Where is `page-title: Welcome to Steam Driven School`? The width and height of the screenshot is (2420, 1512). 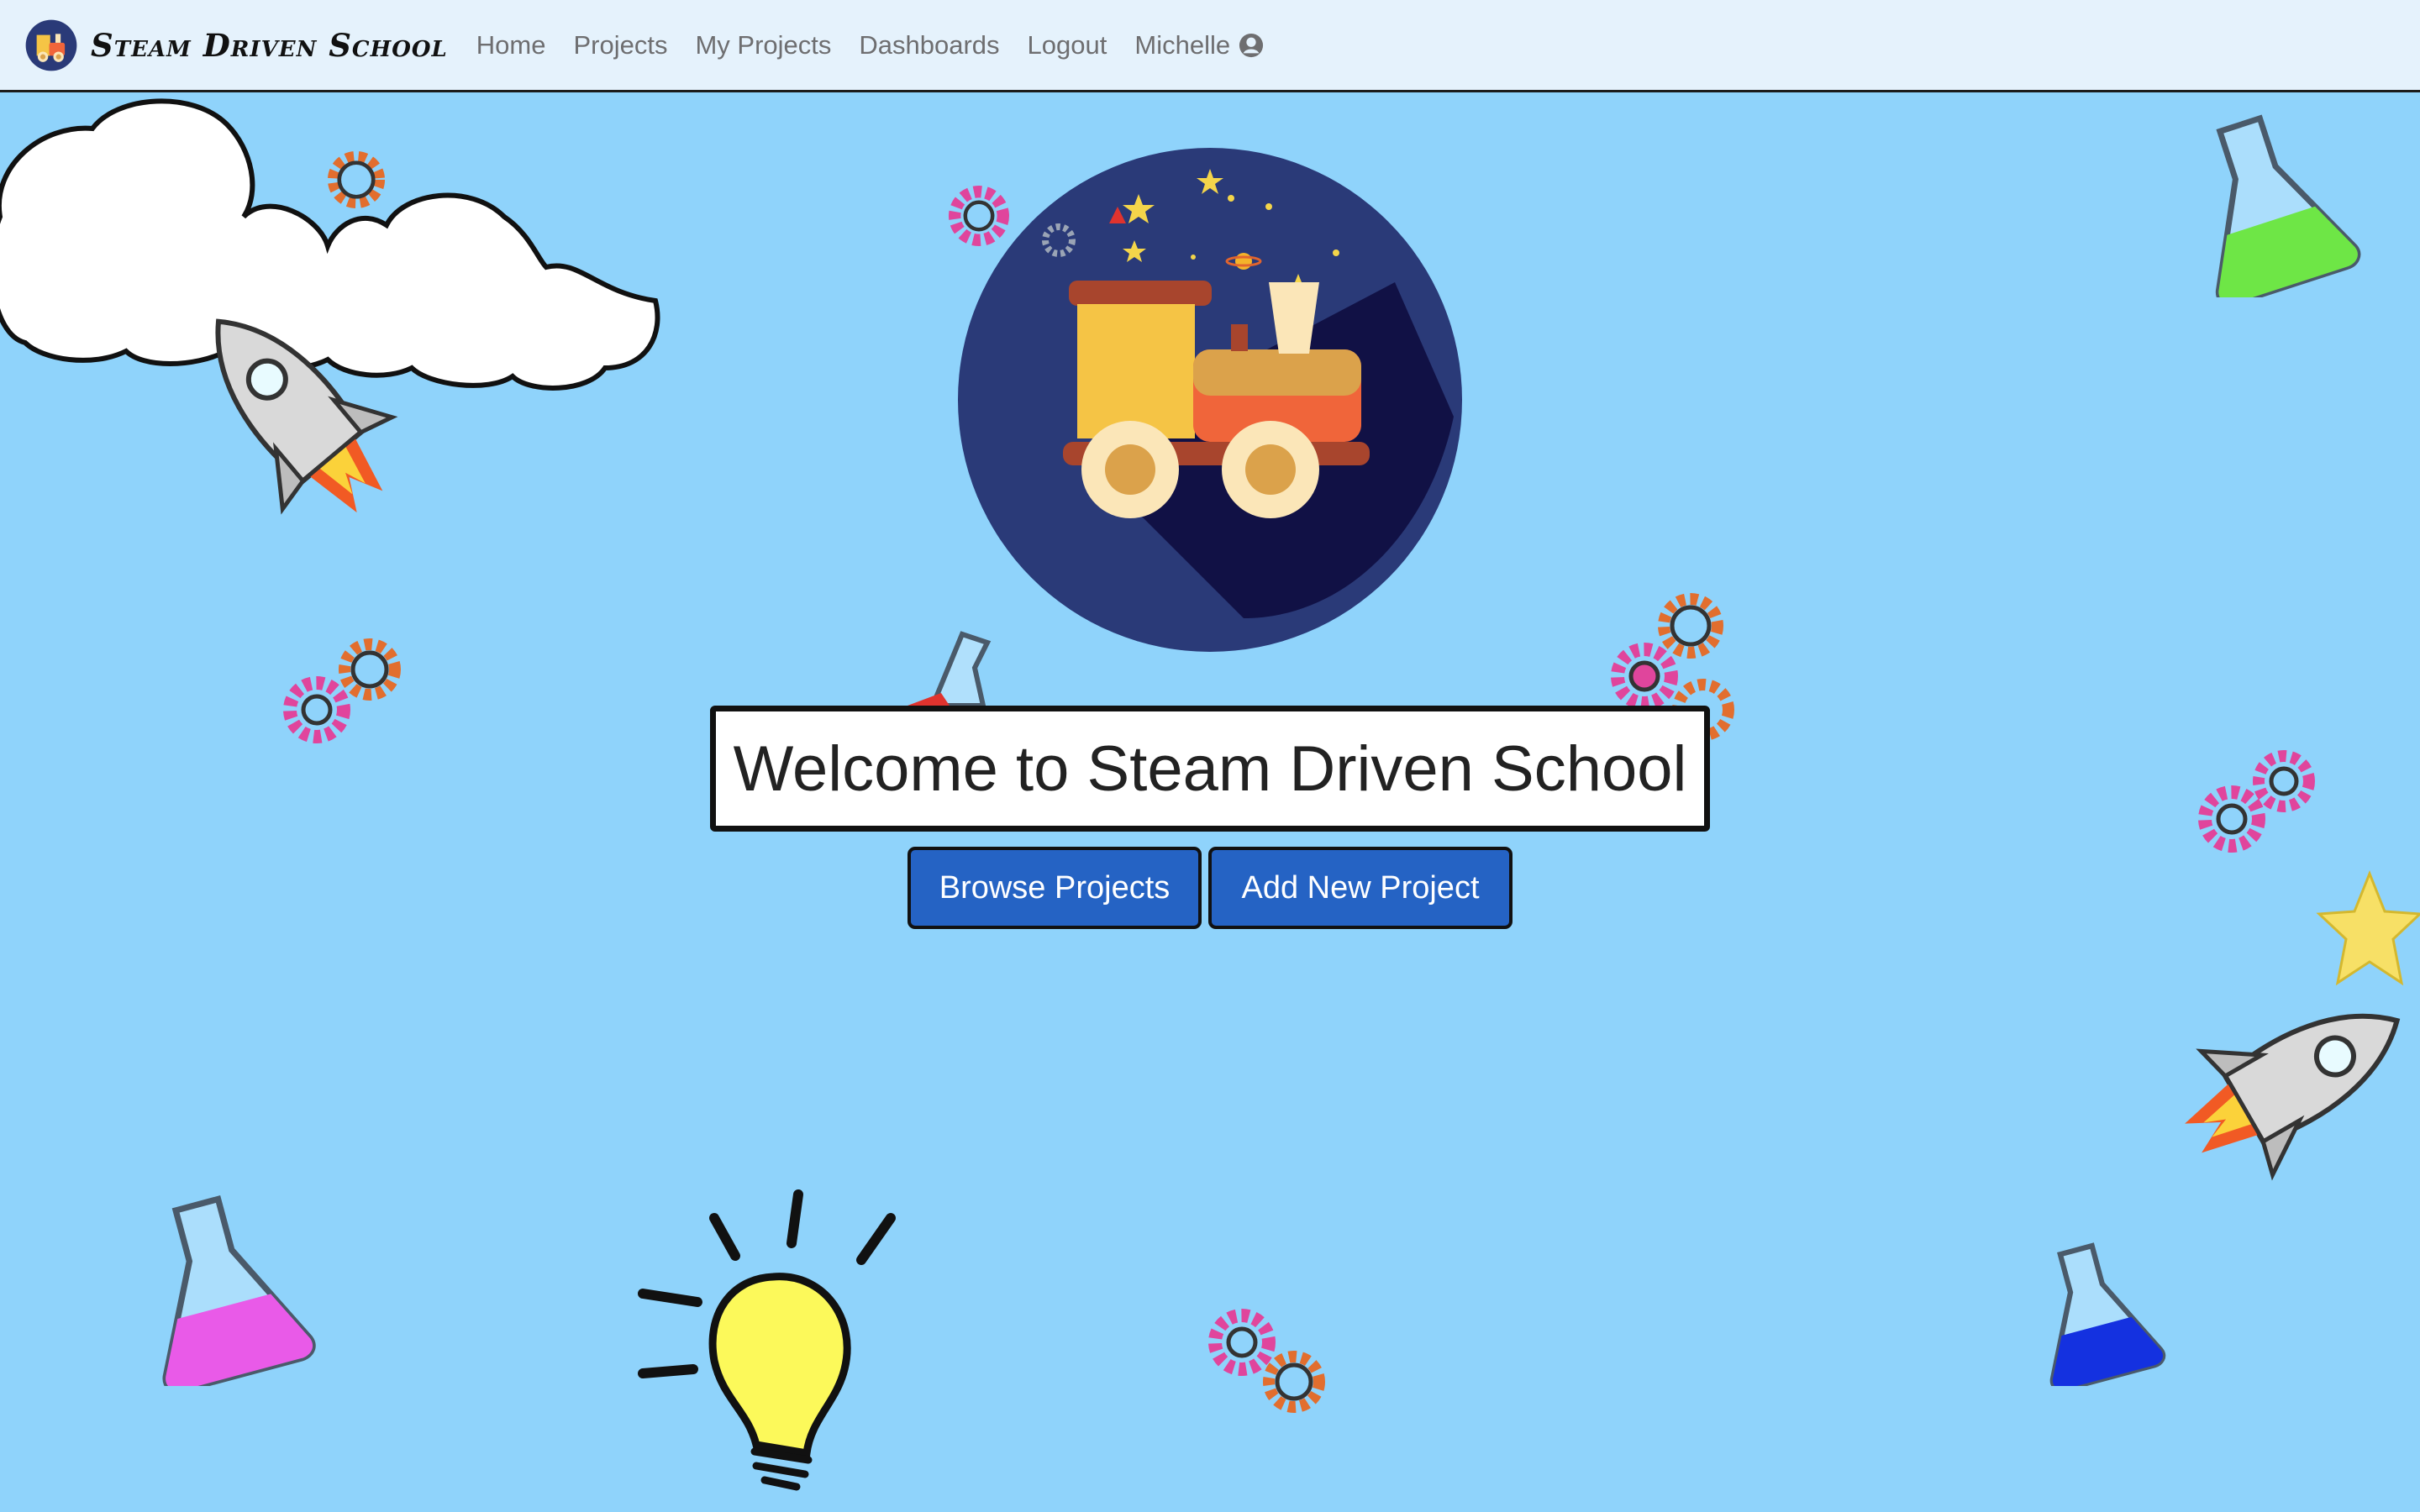
page-title: Welcome to Steam Driven School is located at coordinates (1210, 768).